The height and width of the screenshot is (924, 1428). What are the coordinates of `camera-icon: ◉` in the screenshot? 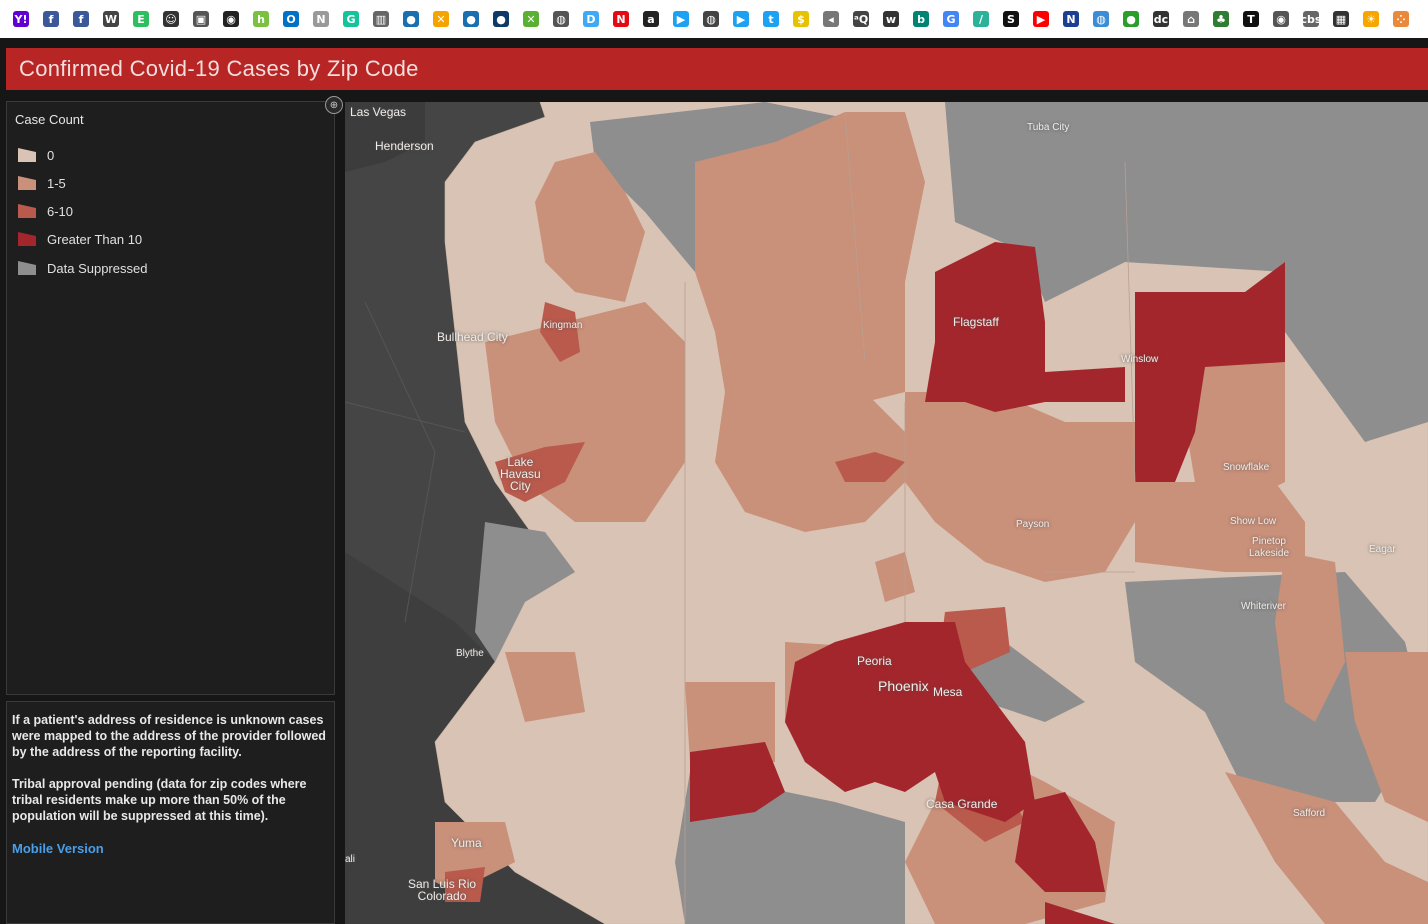 It's located at (231, 19).